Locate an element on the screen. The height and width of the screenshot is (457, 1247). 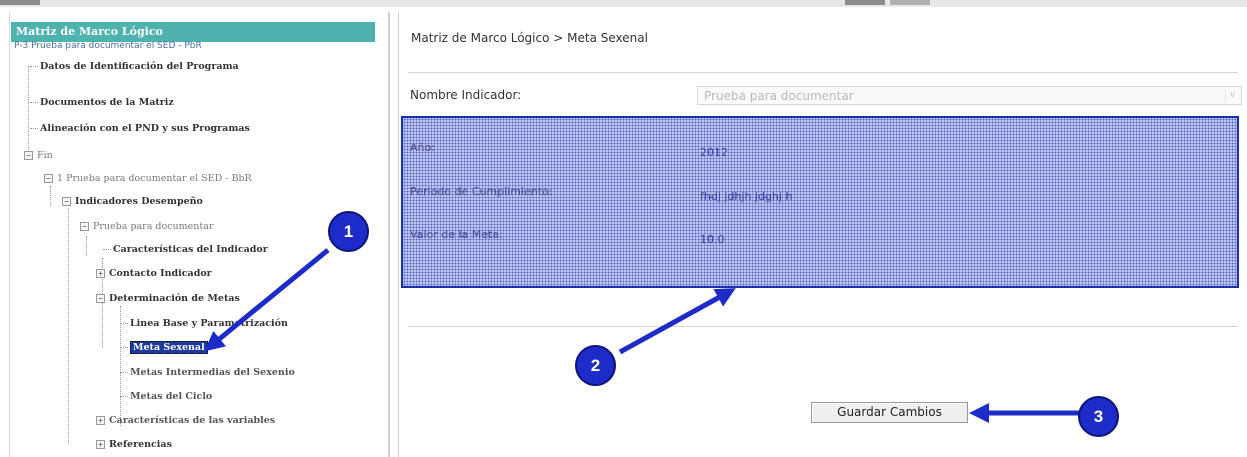
tree-item-caracteristicas-variables: + Características de las variables is located at coordinates (185, 420).